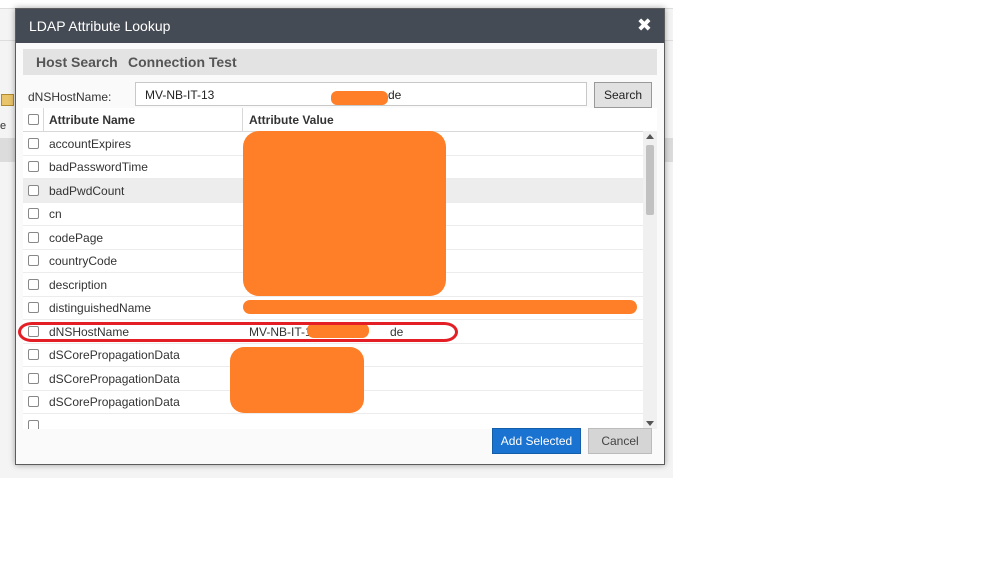 This screenshot has height=562, width=999. What do you see at coordinates (78, 285) in the screenshot?
I see `attribute-name: description` at bounding box center [78, 285].